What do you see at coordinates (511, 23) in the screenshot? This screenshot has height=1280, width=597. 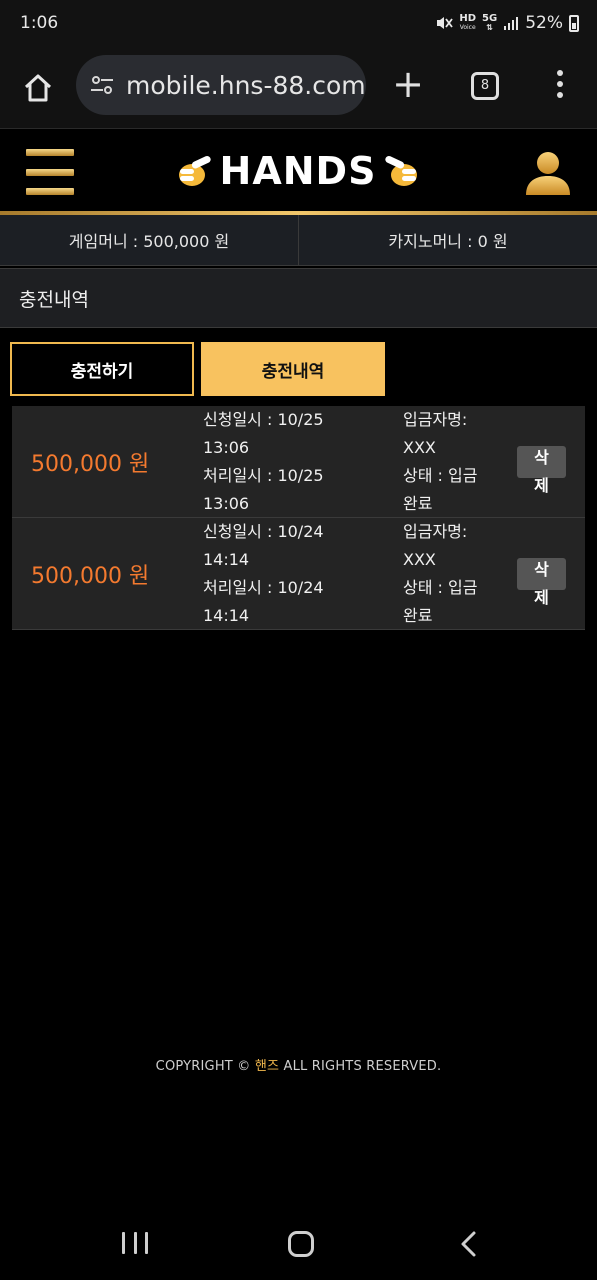 I see `signal-icon` at bounding box center [511, 23].